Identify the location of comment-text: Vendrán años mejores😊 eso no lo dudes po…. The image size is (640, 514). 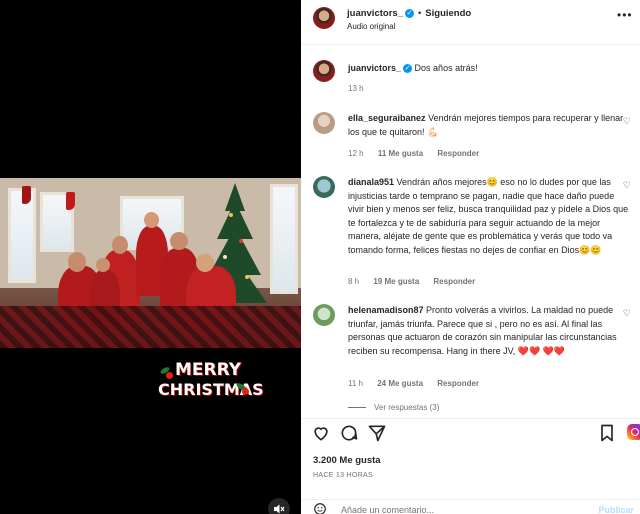
(488, 216).